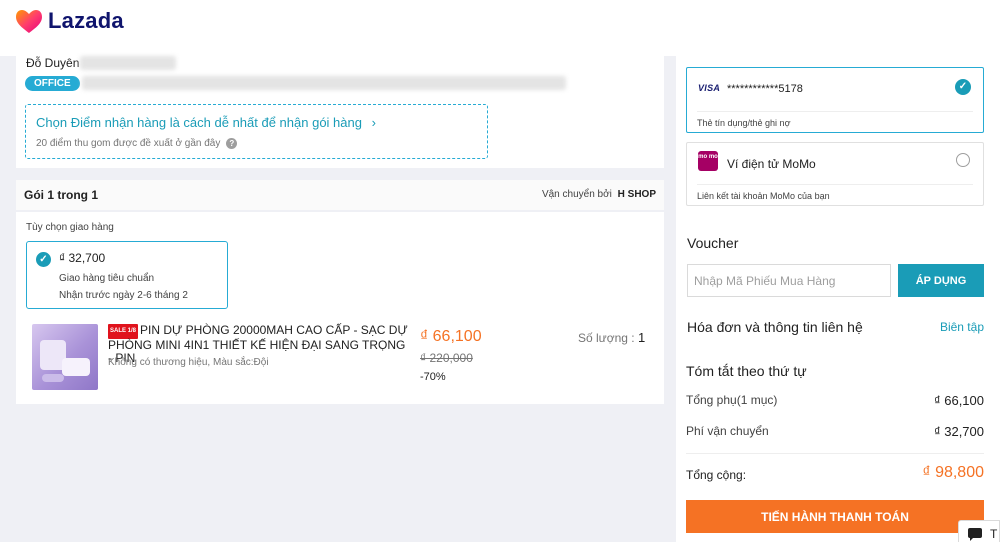  I want to click on product-quantity: Số lượng : 1, so click(611, 337).